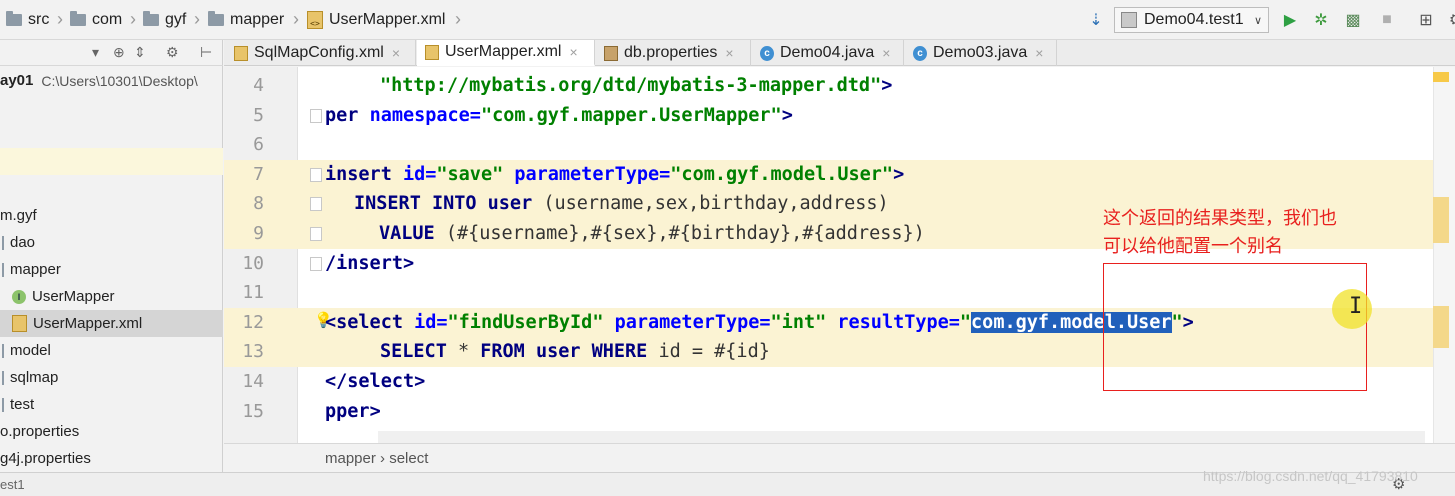  Describe the element at coordinates (611, 53) in the screenshot. I see `properties-file-icon` at that location.